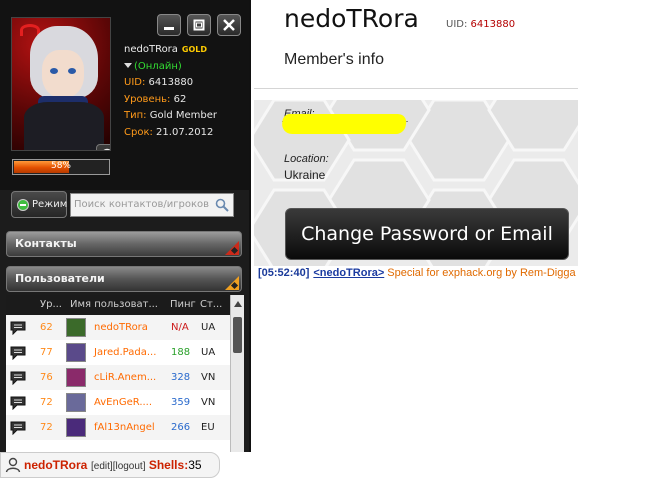  I want to click on term-value: 21.07.2012, so click(185, 132).